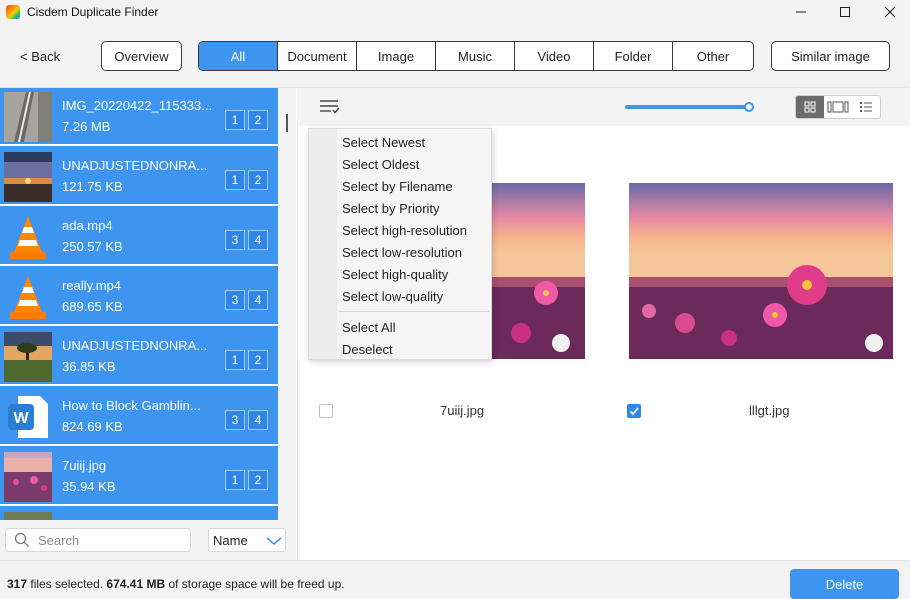 The image size is (910, 599). I want to click on thumbnail-size-slider, so click(687, 107).